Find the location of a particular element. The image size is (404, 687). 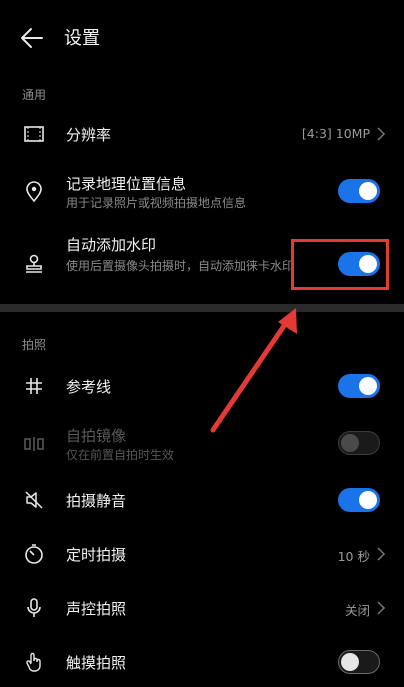

mute-toggle is located at coordinates (359, 500).